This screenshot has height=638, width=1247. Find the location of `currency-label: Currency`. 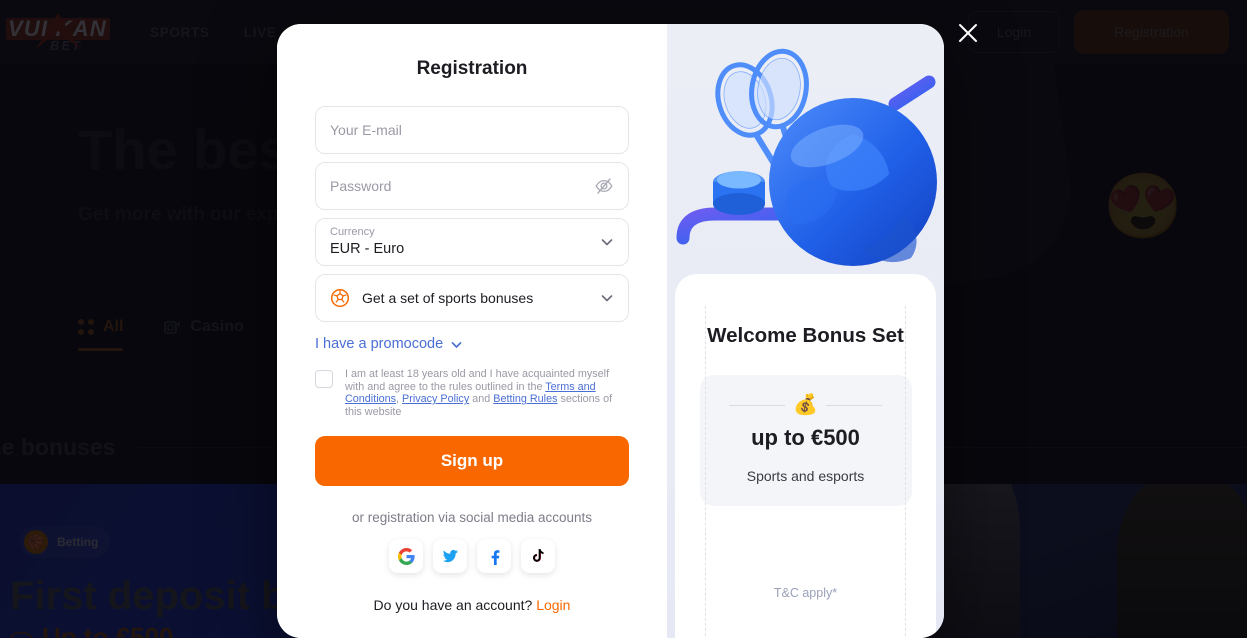

currency-label: Currency is located at coordinates (352, 232).